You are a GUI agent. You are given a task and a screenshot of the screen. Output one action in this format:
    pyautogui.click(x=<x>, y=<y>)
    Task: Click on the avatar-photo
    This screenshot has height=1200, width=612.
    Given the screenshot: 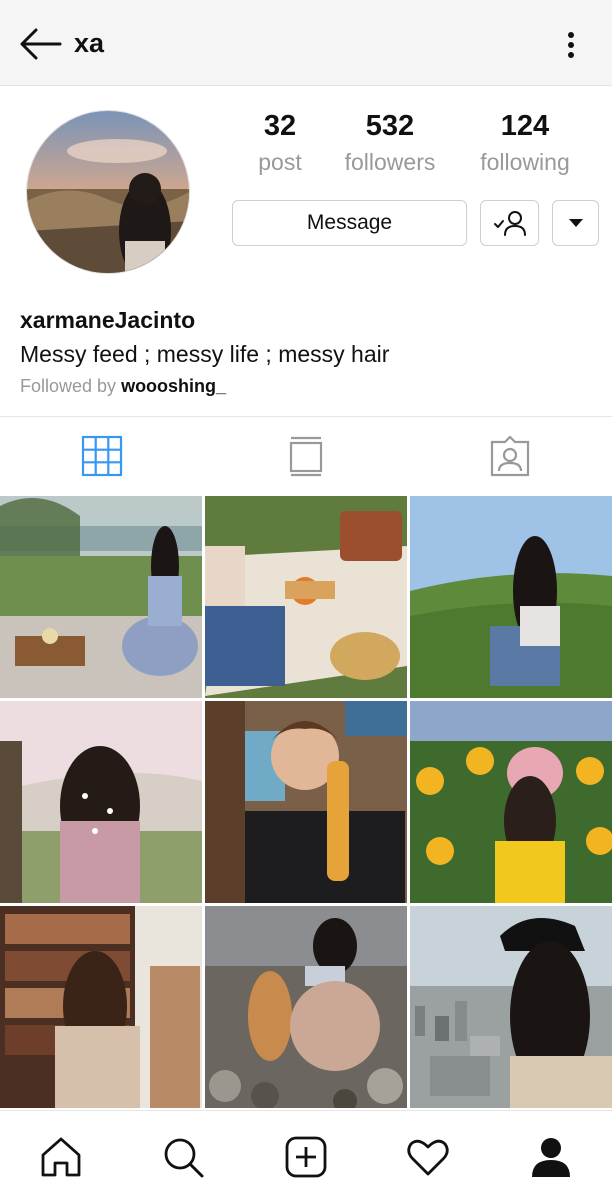 What is the action you would take?
    pyautogui.click(x=108, y=192)
    